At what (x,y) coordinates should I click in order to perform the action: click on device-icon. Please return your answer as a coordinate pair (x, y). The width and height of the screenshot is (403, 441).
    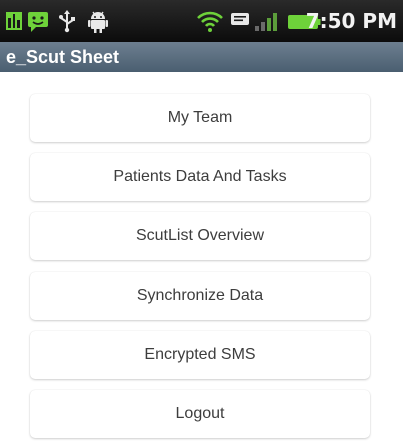
    Looking at the image, I should click on (14, 21).